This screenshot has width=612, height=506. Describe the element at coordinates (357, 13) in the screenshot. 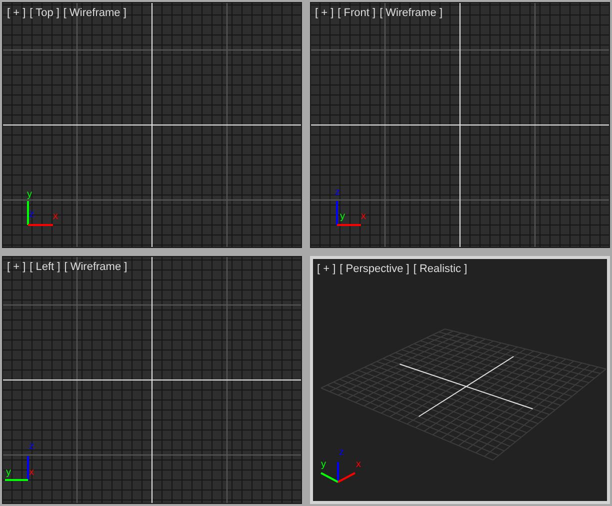

I see `view-label: [ Front ]` at that location.